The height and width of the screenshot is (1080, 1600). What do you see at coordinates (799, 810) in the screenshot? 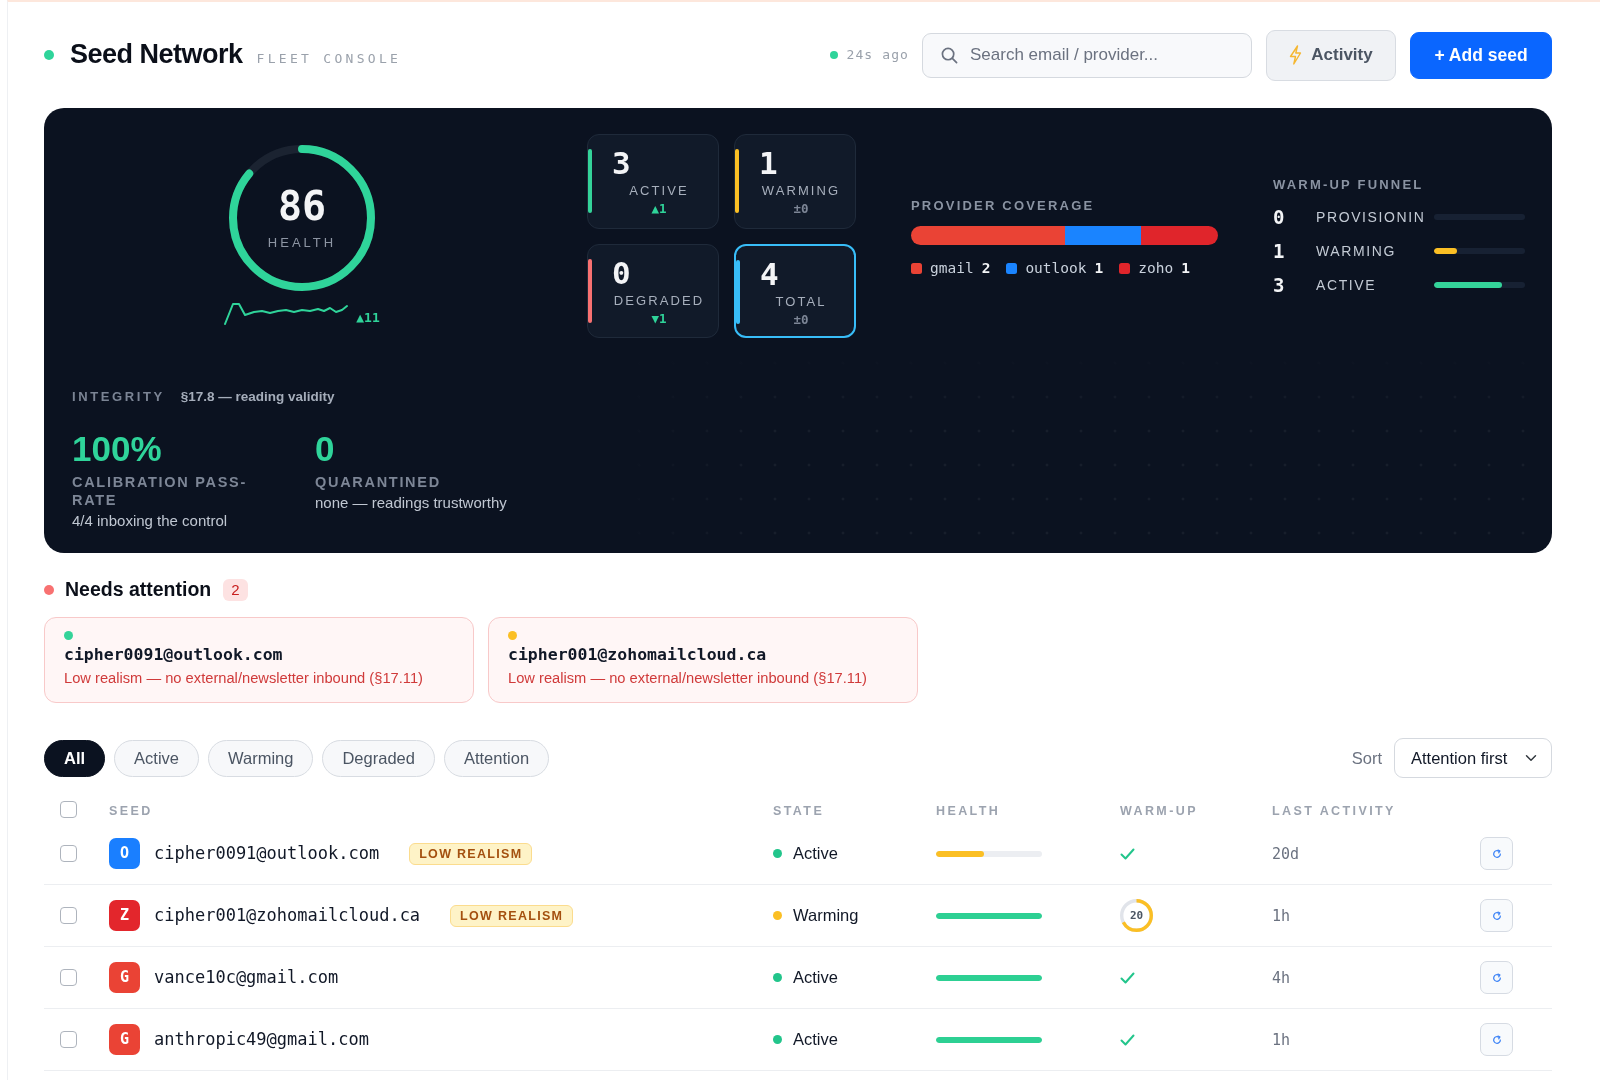
I see `column-header: STATE` at bounding box center [799, 810].